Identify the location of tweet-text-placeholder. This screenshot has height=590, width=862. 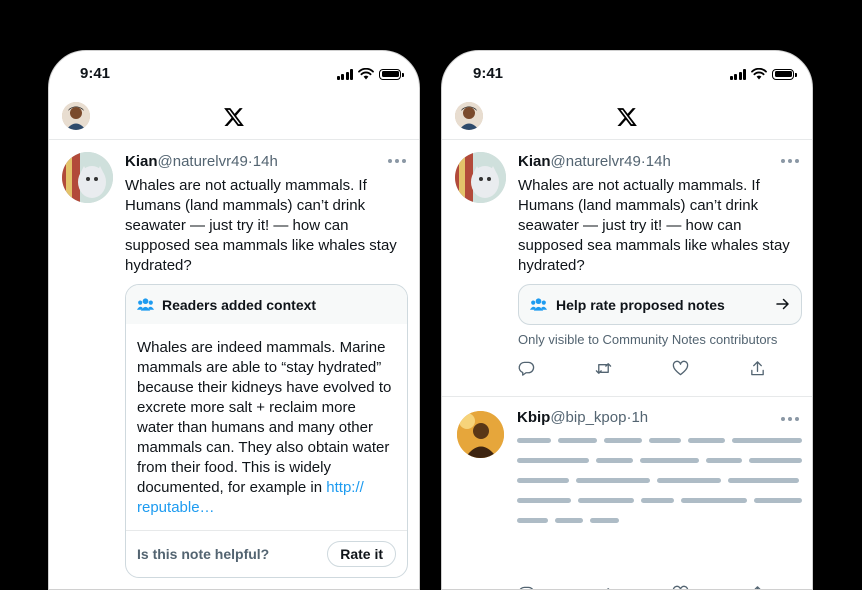
(660, 488).